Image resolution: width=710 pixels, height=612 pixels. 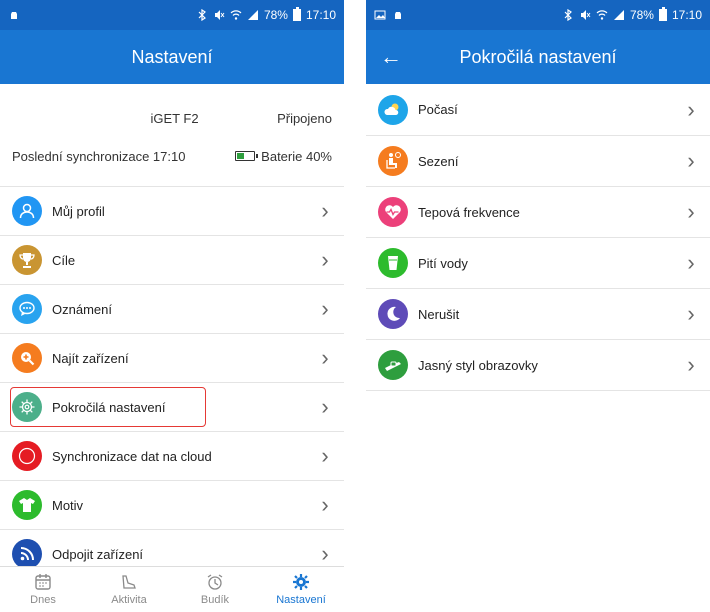 What do you see at coordinates (538, 109) in the screenshot?
I see `menu-item-weather: Počasí ›` at bounding box center [538, 109].